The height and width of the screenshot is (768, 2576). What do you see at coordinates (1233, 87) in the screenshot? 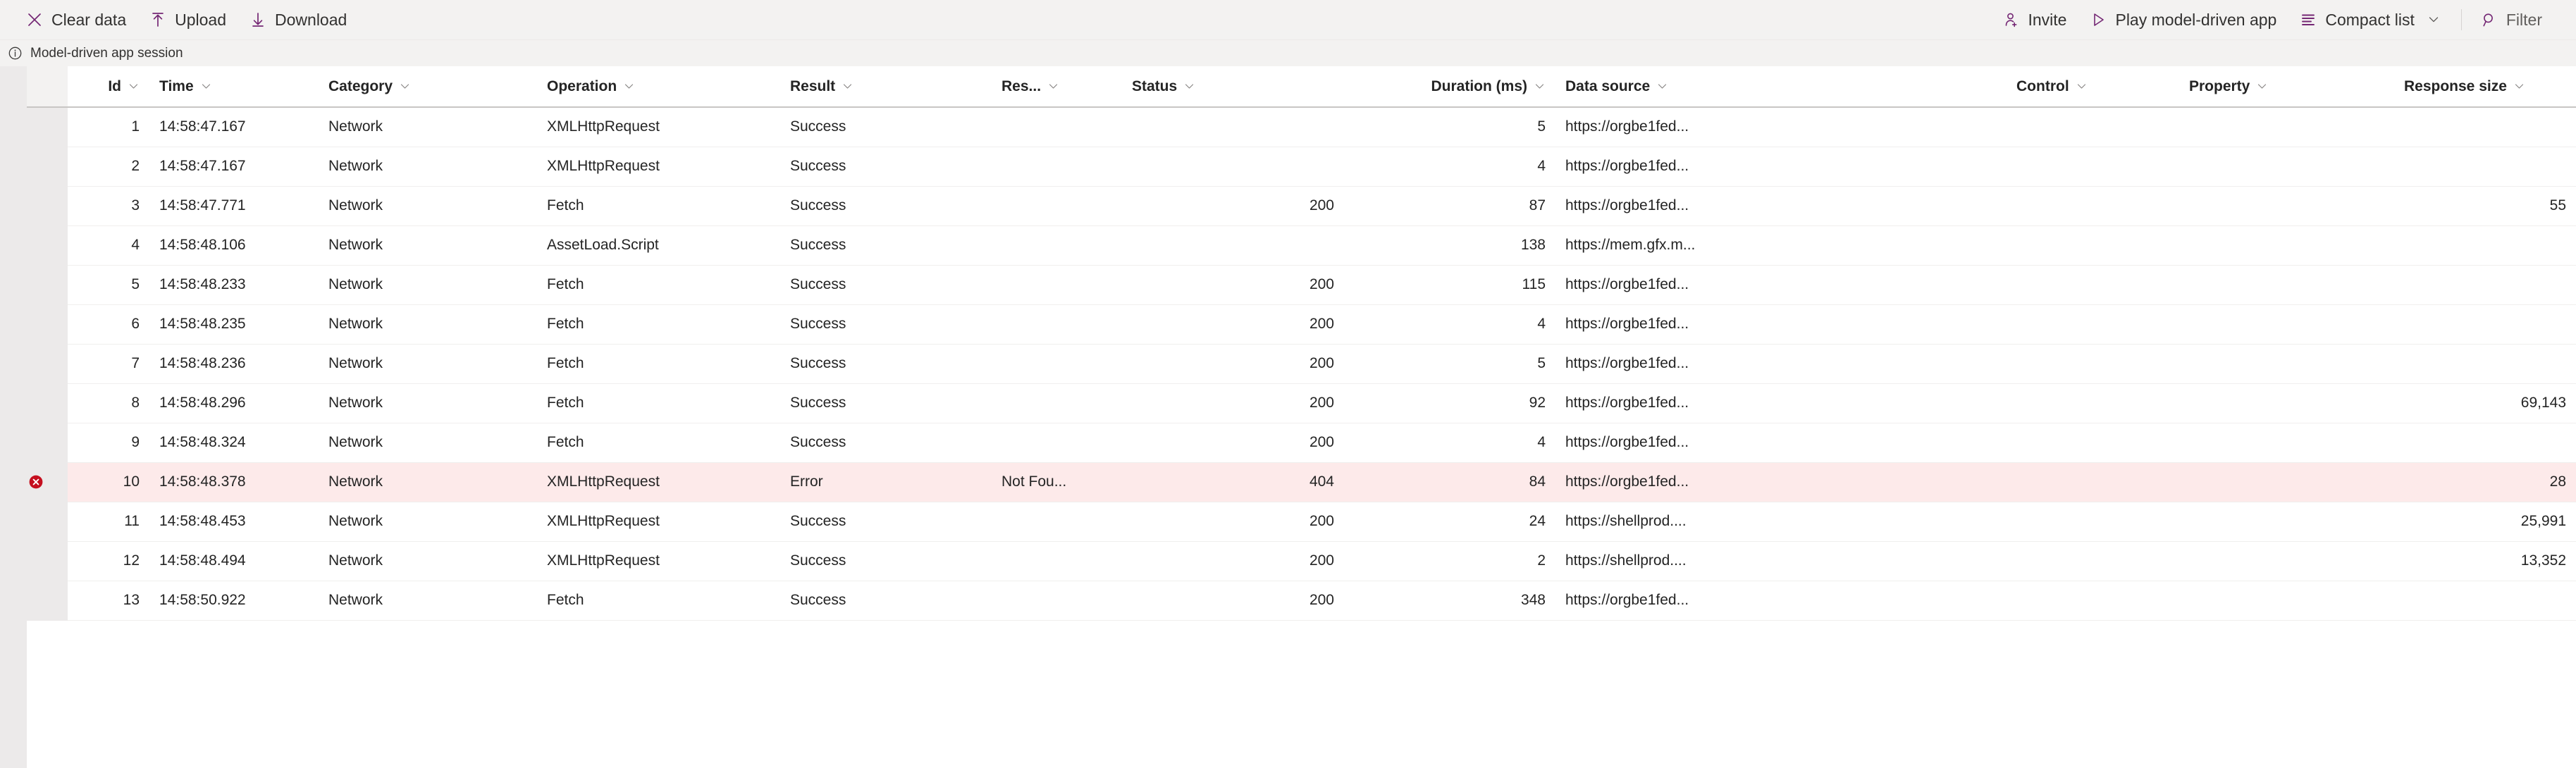
I see `column-header-status: Status` at bounding box center [1233, 87].